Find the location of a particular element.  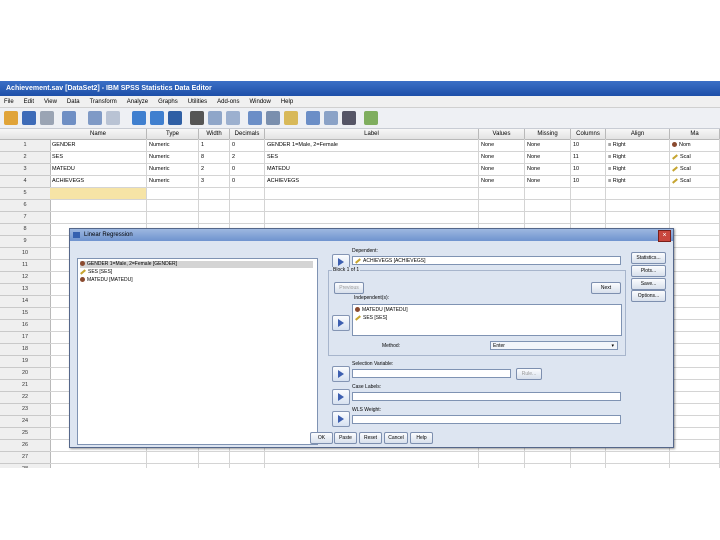

use-variable-sets-icon is located at coordinates (331, 118).